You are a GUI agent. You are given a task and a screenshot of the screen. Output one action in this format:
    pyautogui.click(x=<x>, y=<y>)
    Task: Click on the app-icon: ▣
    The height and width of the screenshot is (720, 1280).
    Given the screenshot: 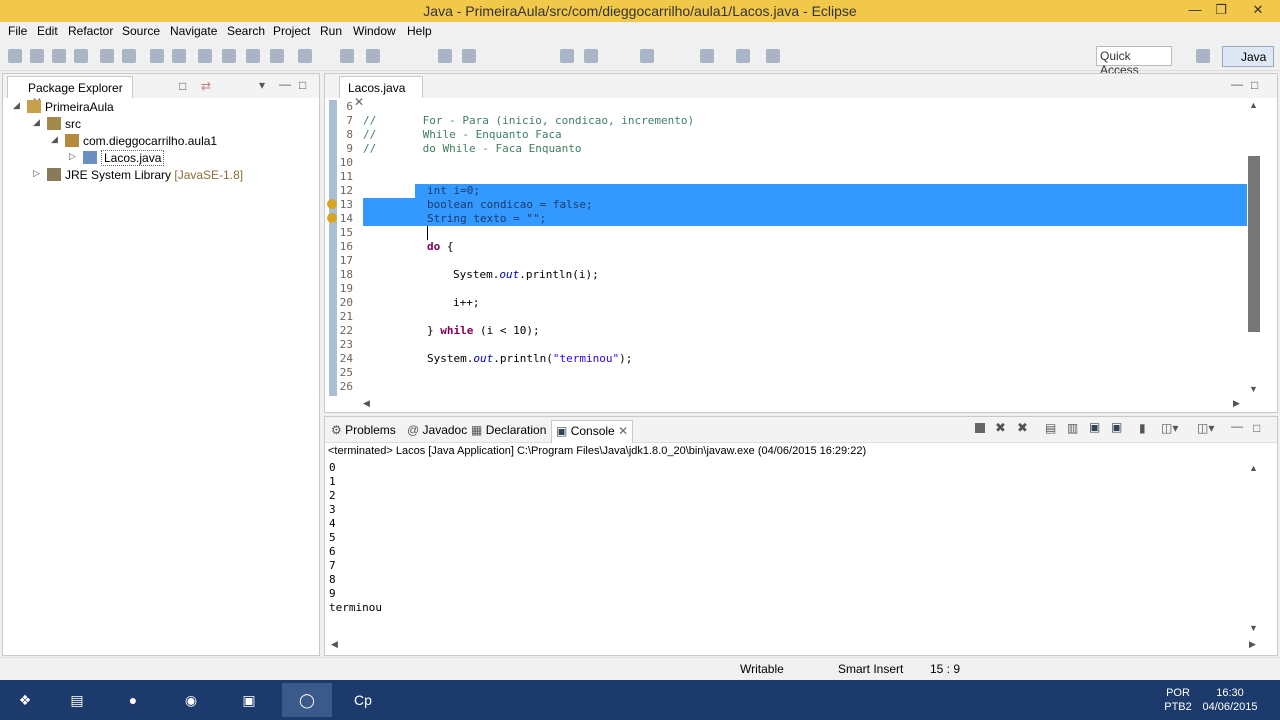 What is the action you would take?
    pyautogui.click(x=249, y=700)
    